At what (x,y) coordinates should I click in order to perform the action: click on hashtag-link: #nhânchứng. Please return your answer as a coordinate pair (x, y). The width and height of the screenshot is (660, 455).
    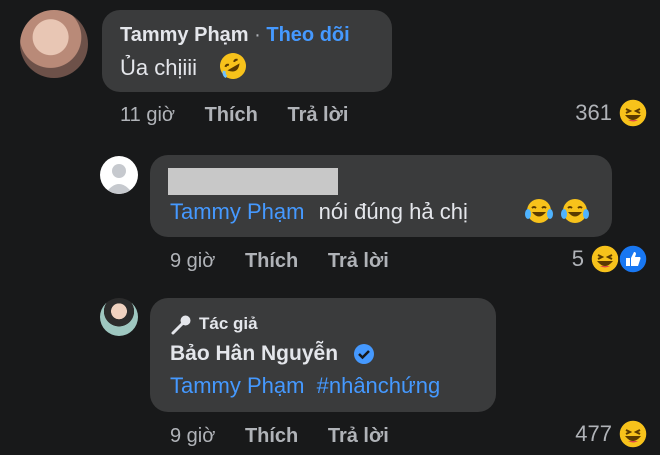
    Looking at the image, I should click on (379, 385).